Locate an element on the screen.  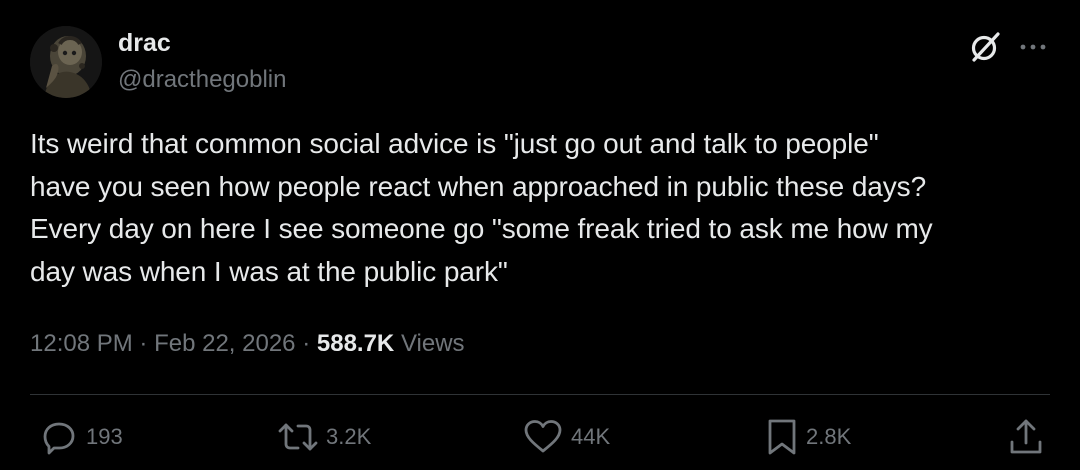
tweet-metadata: 12:08 PM · Feb 22, 2026 · 588.7K Views is located at coordinates (247, 344).